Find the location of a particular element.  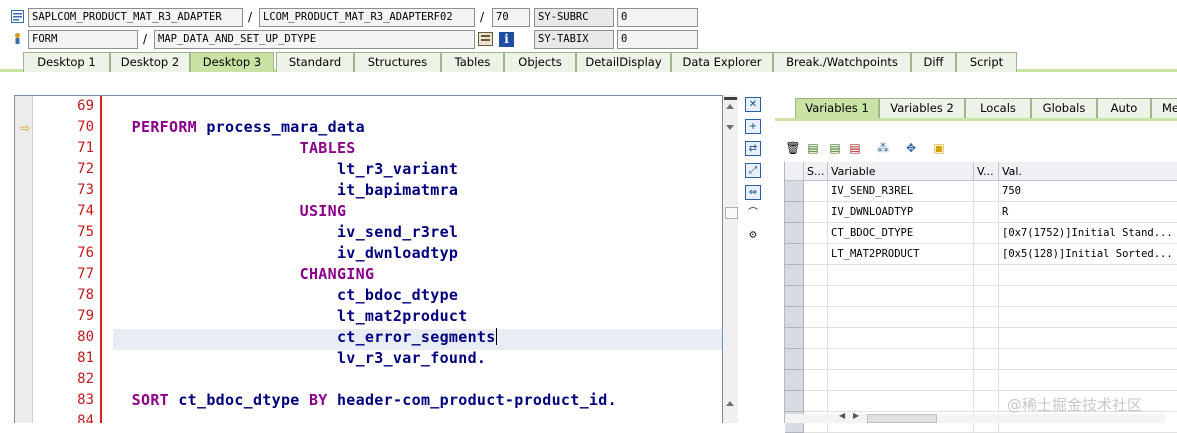

info-icon: i is located at coordinates (506, 39).